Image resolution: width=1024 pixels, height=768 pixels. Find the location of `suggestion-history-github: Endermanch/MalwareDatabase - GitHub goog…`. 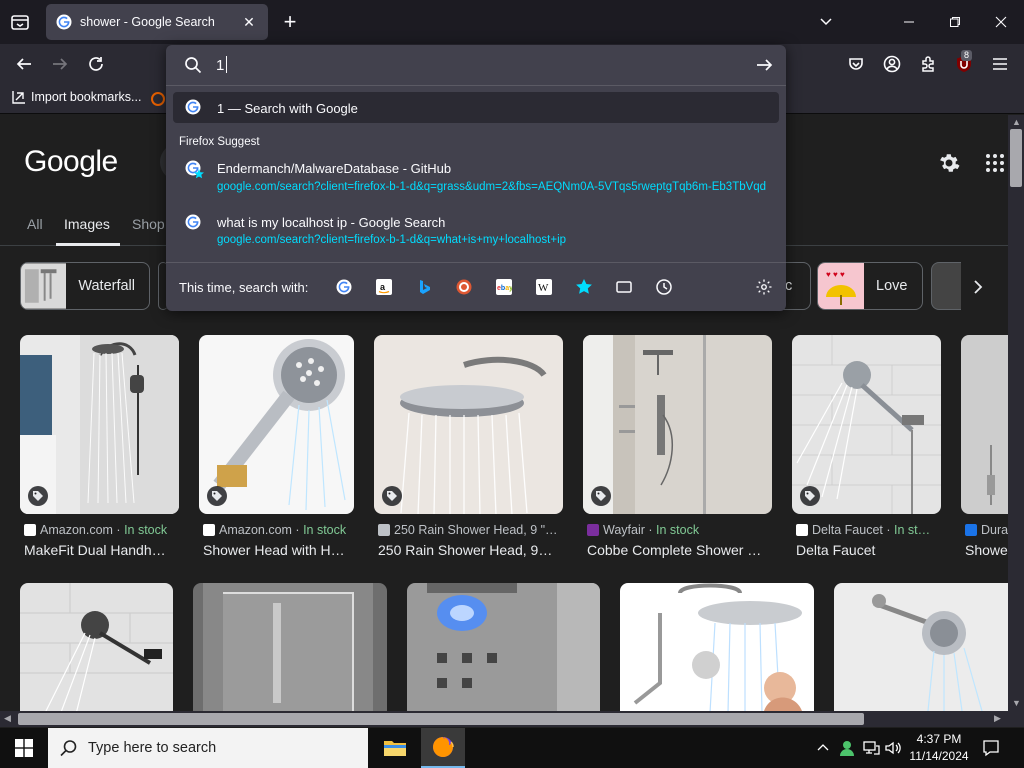

suggestion-history-github: Endermanch/MalwareDatabase - GitHub goog… is located at coordinates (476, 177).